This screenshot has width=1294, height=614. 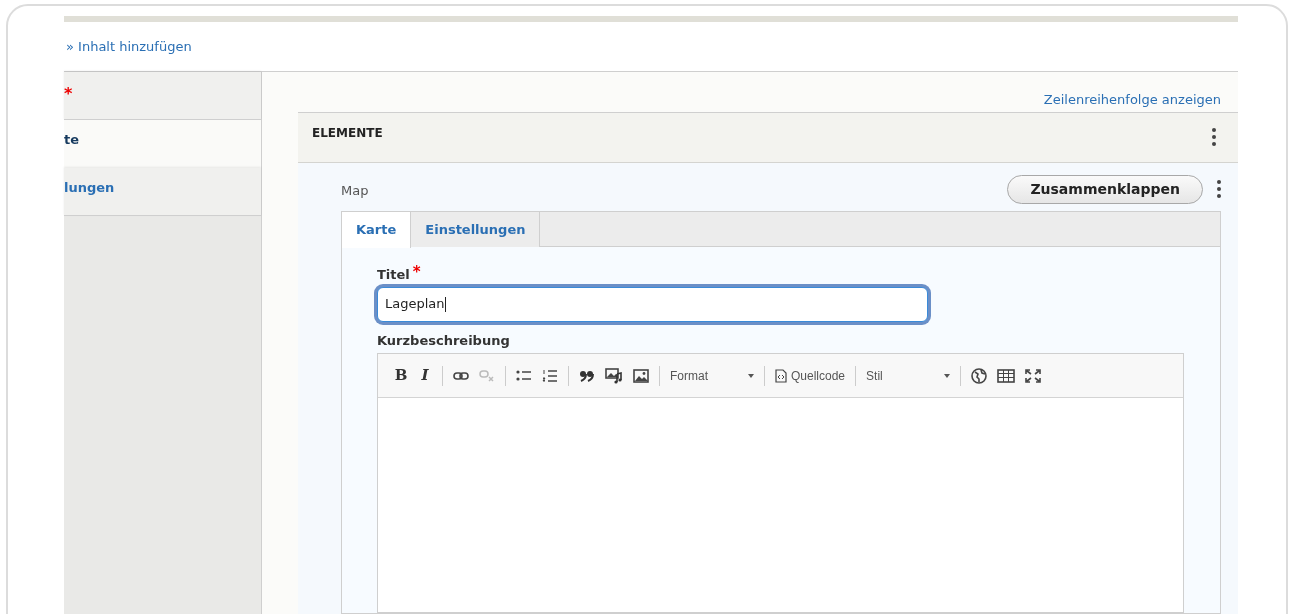 I want to click on required-mark: *, so click(x=416, y=274).